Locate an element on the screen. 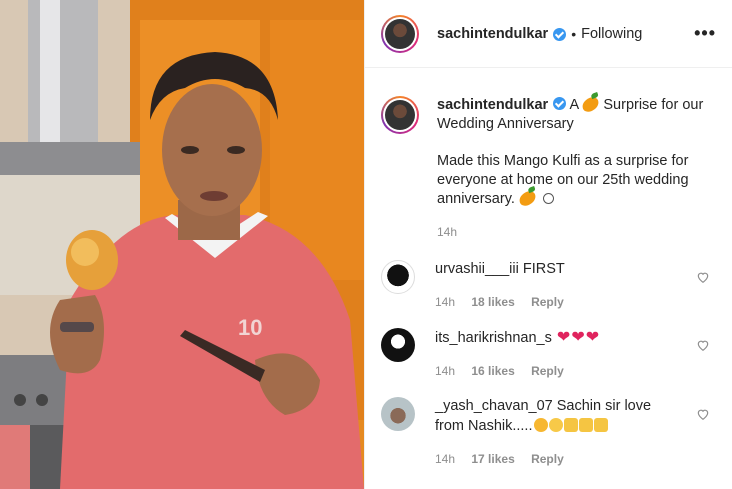  caption-text-a: A is located at coordinates (574, 105).